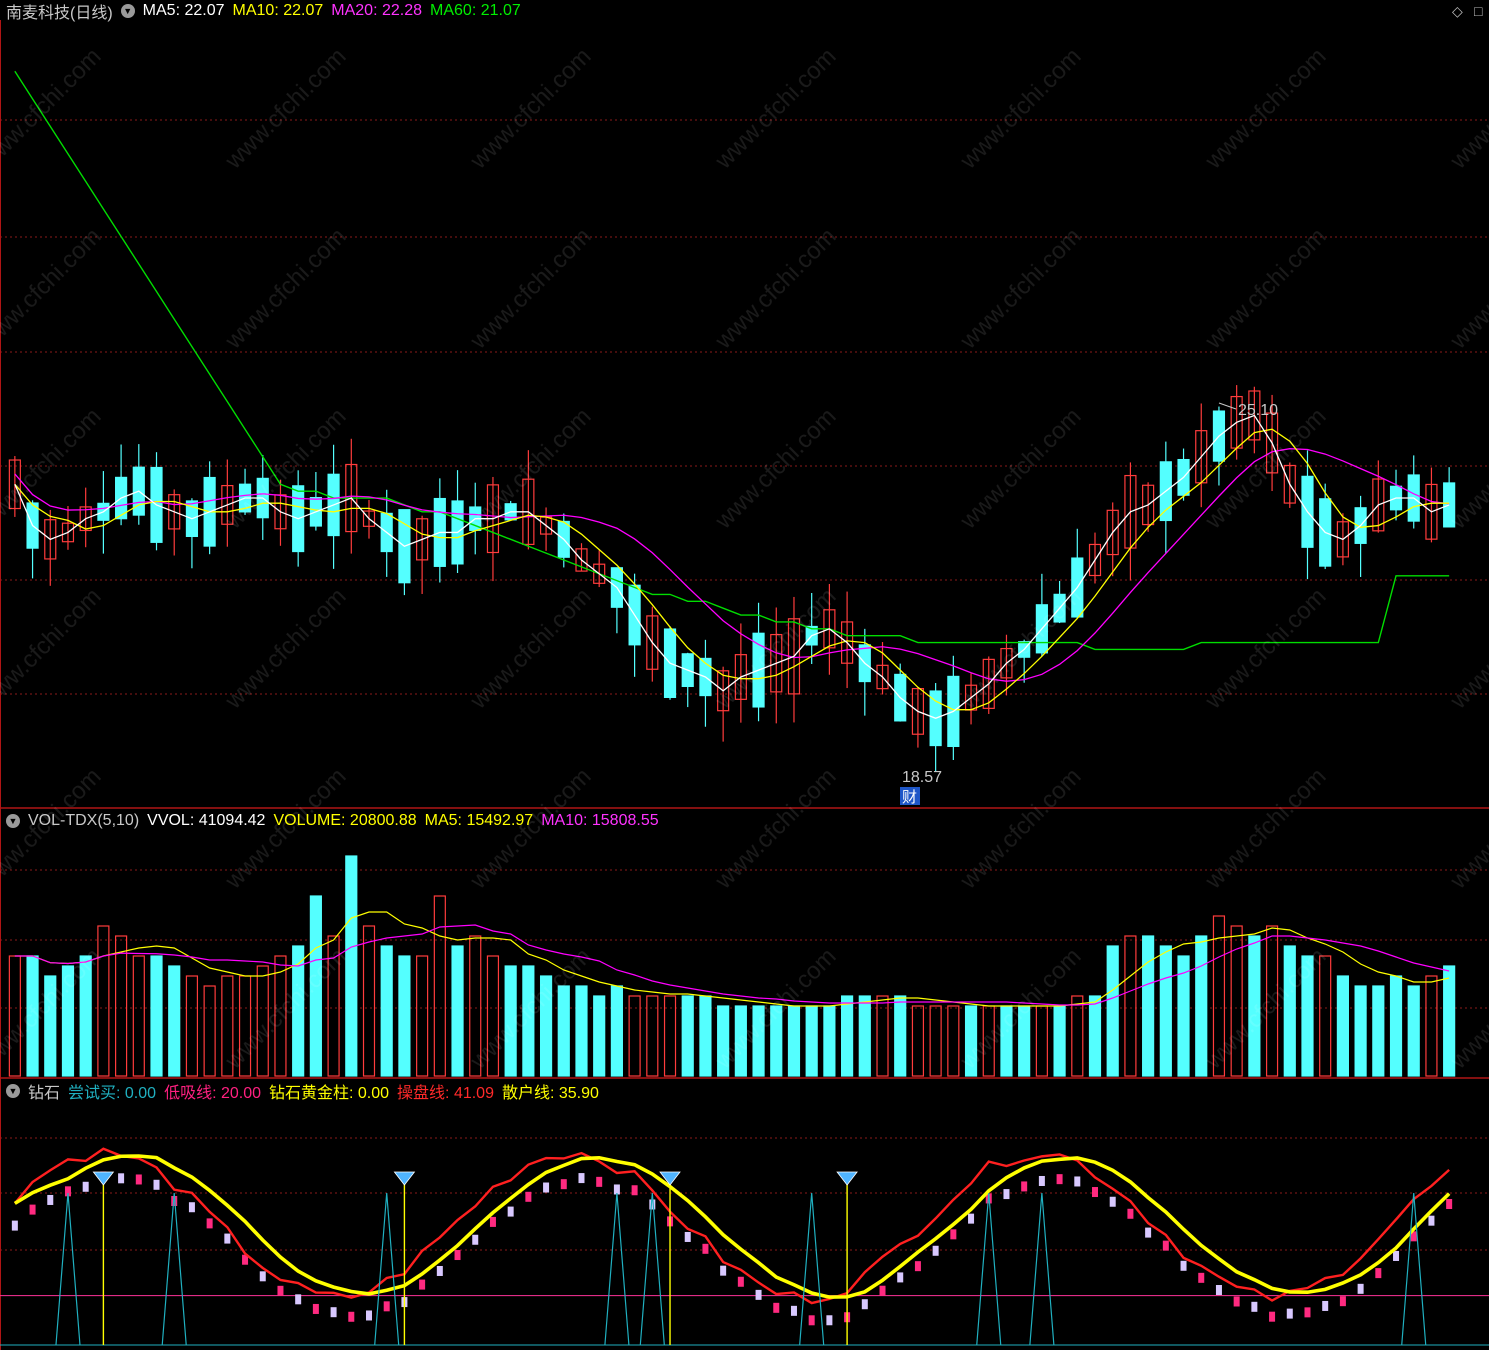 Image resolution: width=1489 pixels, height=1350 pixels. I want to click on diamond-title: 钻石, so click(44, 1093).